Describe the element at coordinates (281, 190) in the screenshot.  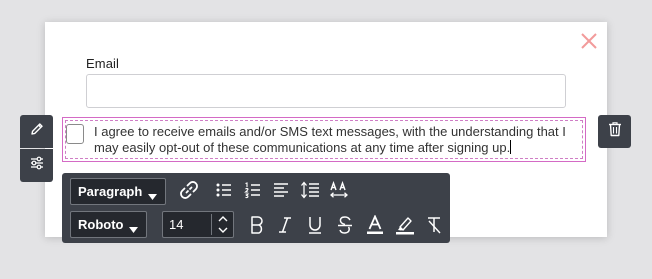
I see `align-left-icon` at that location.